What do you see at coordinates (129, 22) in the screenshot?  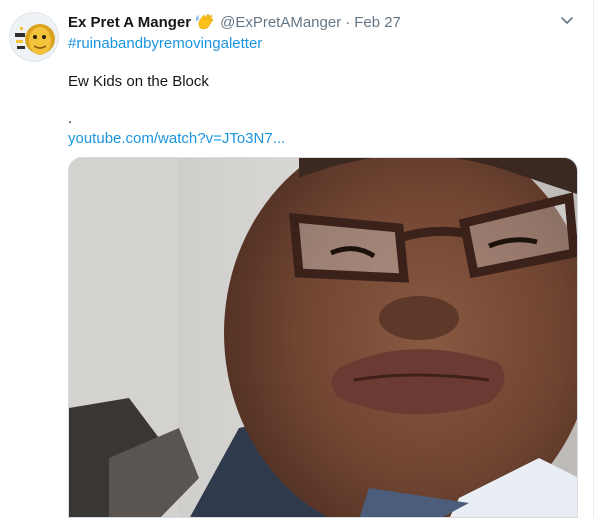 I see `display-name: Ex Pret A Manger` at bounding box center [129, 22].